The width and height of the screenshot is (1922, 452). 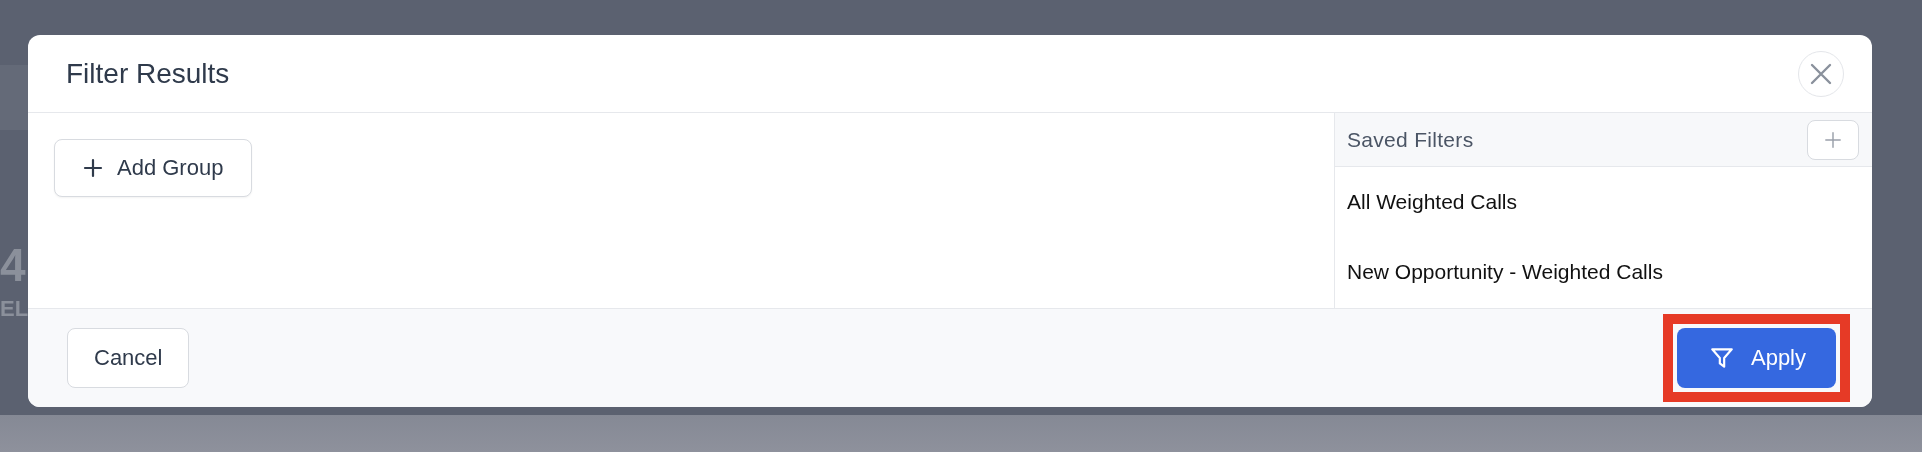 I want to click on add-group-button: Add Group, so click(x=153, y=168).